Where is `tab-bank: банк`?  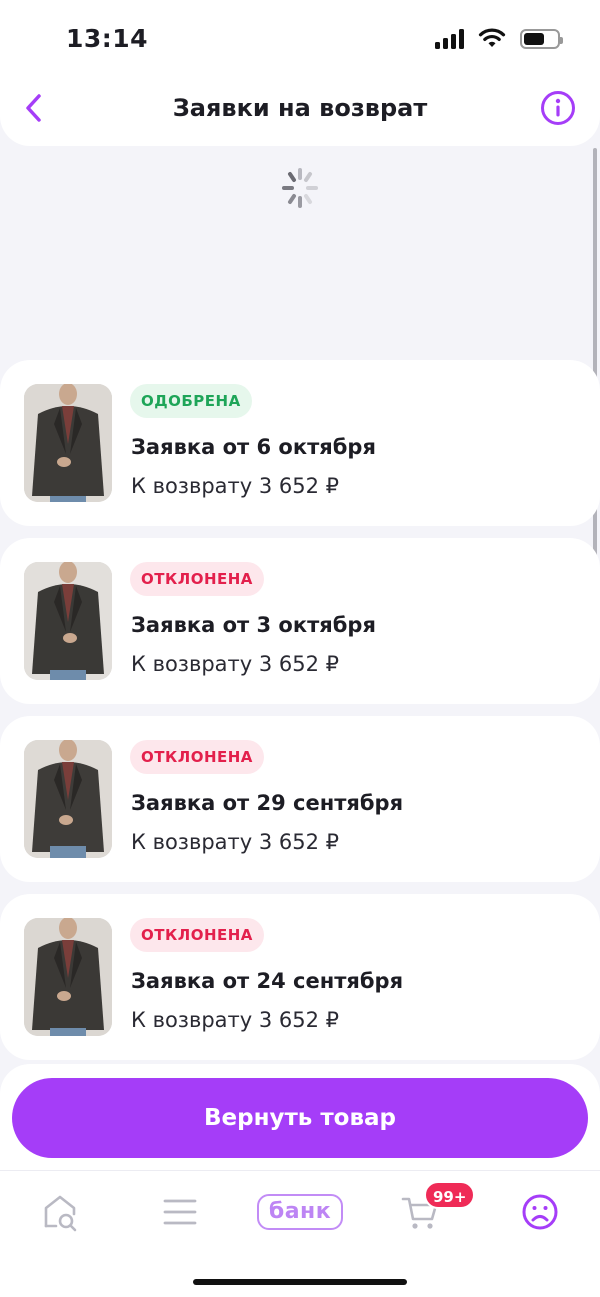 tab-bank: банк is located at coordinates (300, 1212).